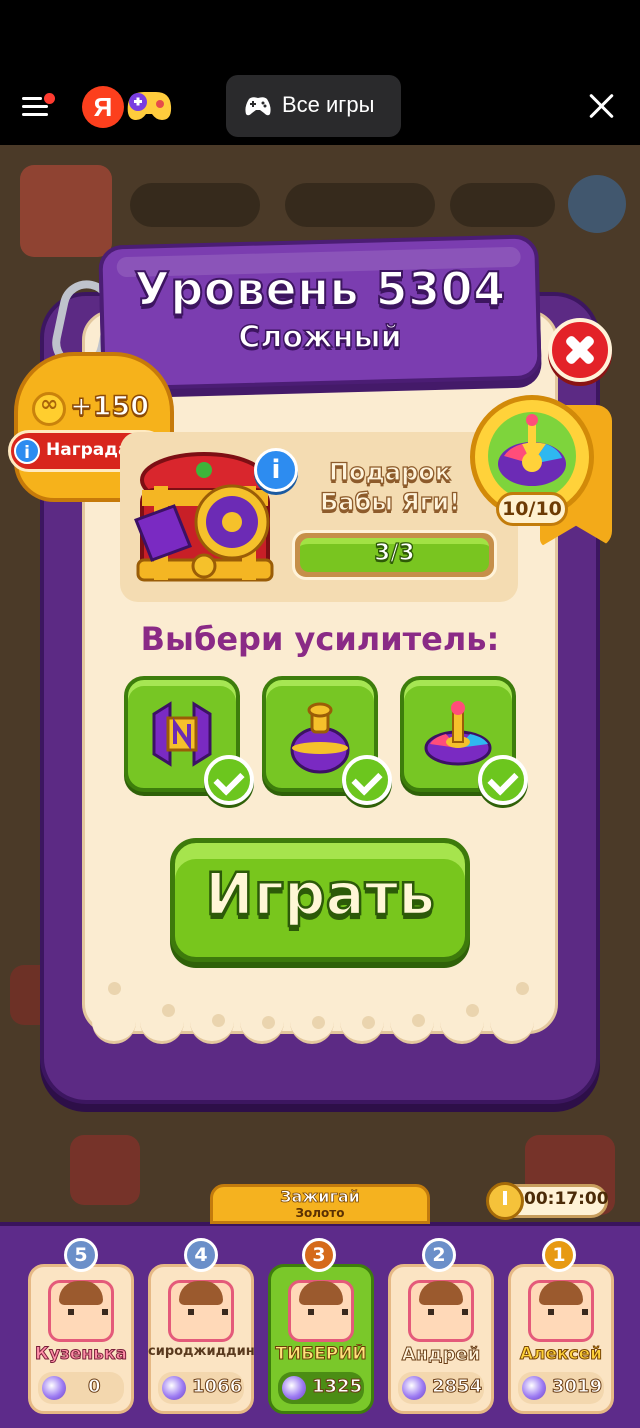 This screenshot has height=1428, width=640. Describe the element at coordinates (81, 1255) in the screenshot. I see `rank-badge: 5` at that location.